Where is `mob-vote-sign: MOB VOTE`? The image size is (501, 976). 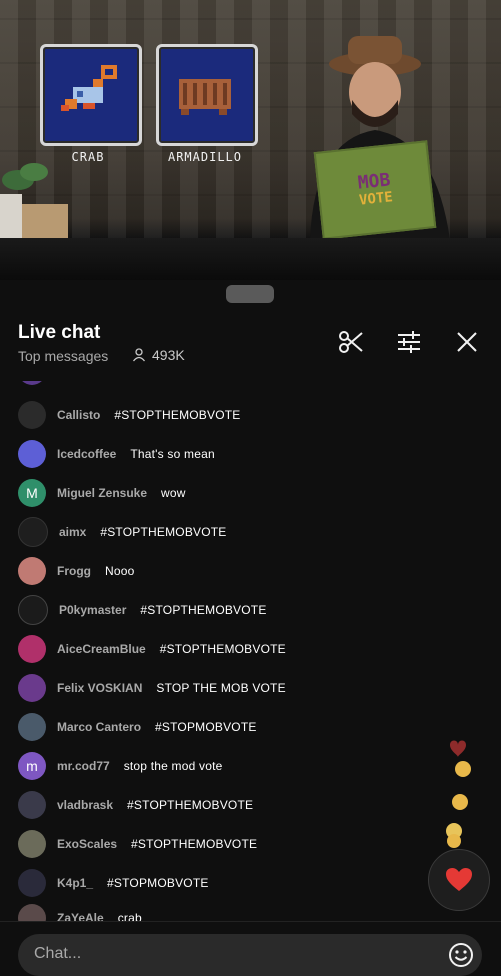
mob-vote-sign: MOB VOTE is located at coordinates (375, 190).